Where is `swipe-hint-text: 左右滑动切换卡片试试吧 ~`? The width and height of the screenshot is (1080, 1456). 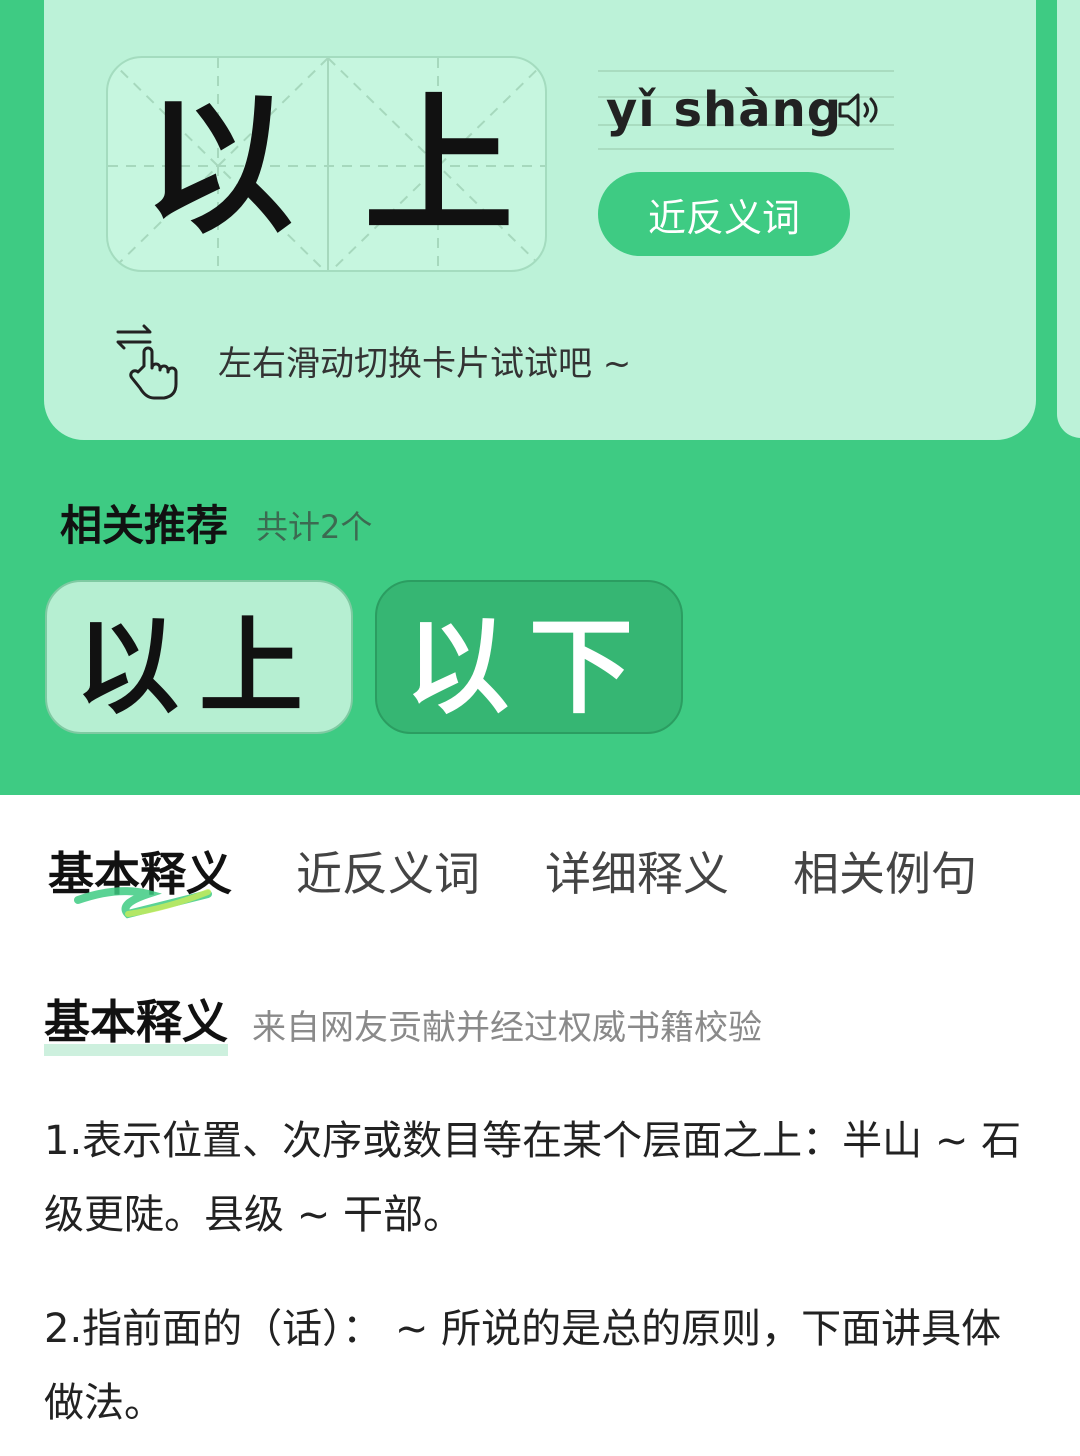 swipe-hint-text: 左右滑动切换卡片试试吧 ~ is located at coordinates (425, 364).